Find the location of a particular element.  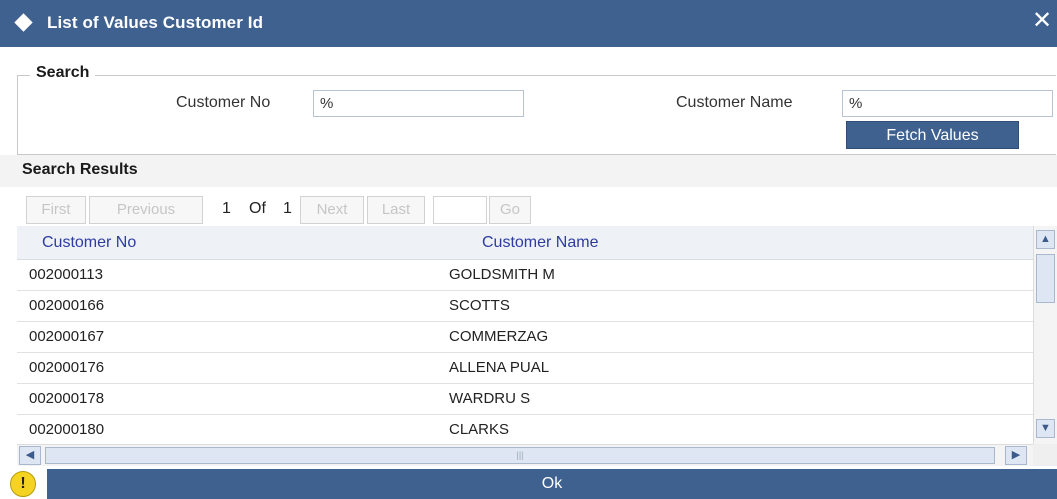

cell-customer-name: GOLDSMITH M is located at coordinates (502, 274).